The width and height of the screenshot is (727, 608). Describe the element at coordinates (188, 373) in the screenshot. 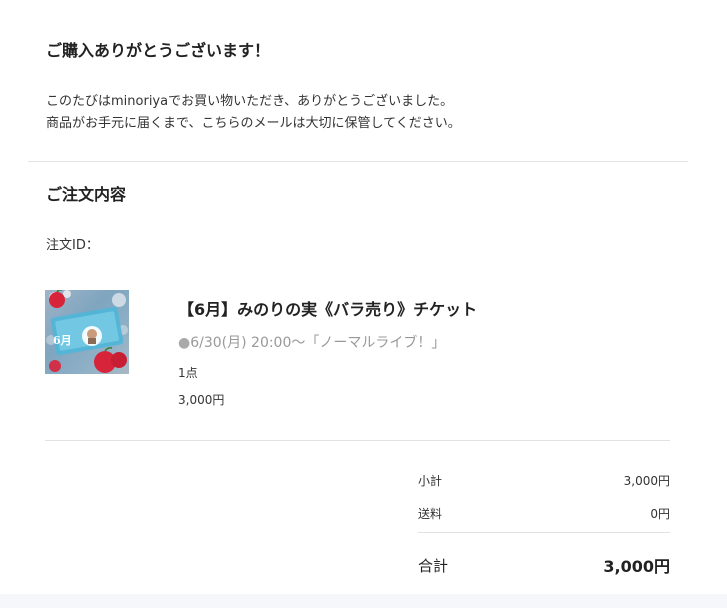

I see `product-quantity: 1点` at that location.